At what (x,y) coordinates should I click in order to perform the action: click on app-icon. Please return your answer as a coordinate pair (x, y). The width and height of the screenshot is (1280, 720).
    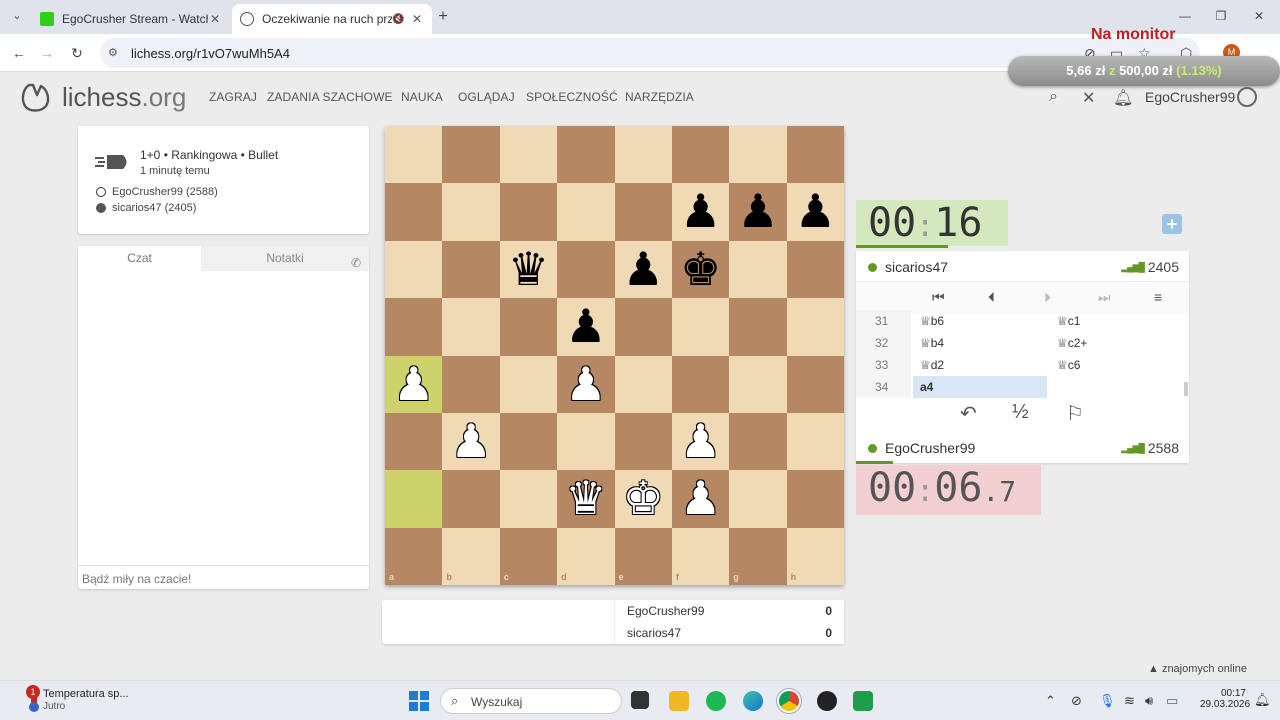
    Looking at the image, I should click on (863, 701).